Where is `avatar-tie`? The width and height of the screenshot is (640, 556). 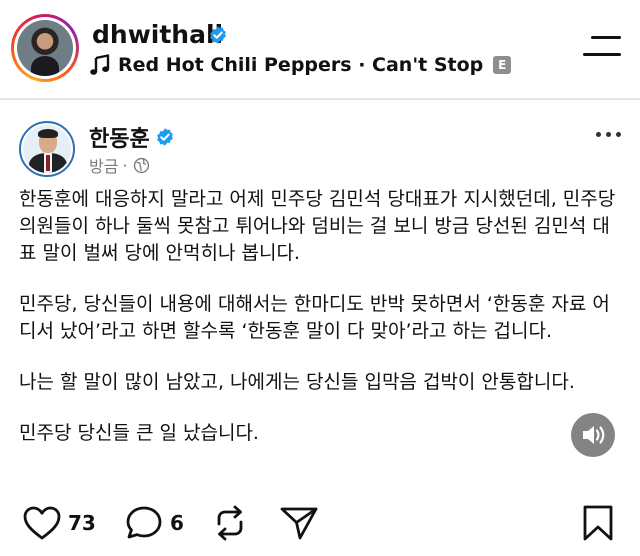 avatar-tie is located at coordinates (48, 163).